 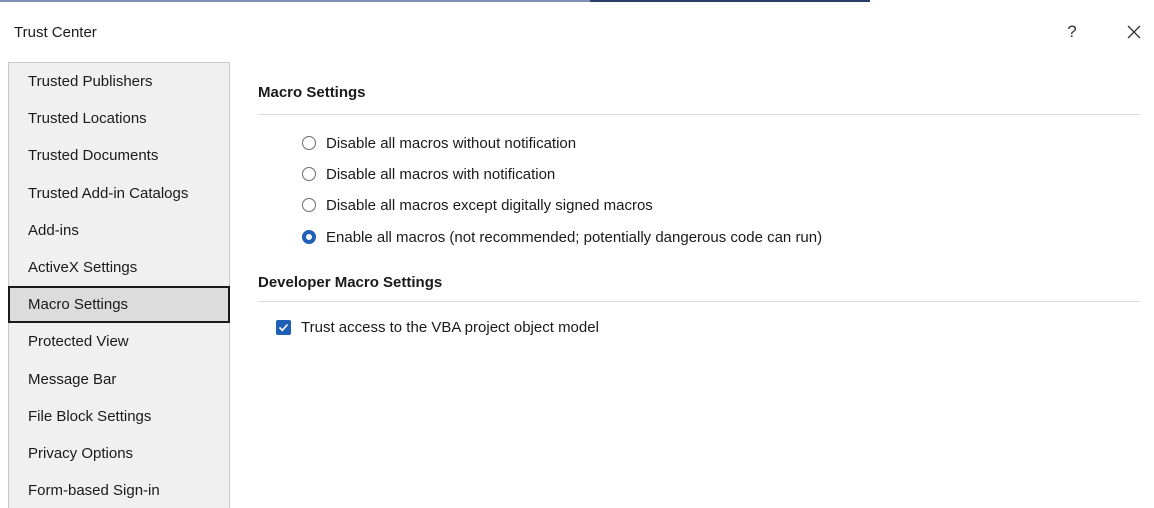 I want to click on radio-label: Disable all macros without notification, so click(x=451, y=143).